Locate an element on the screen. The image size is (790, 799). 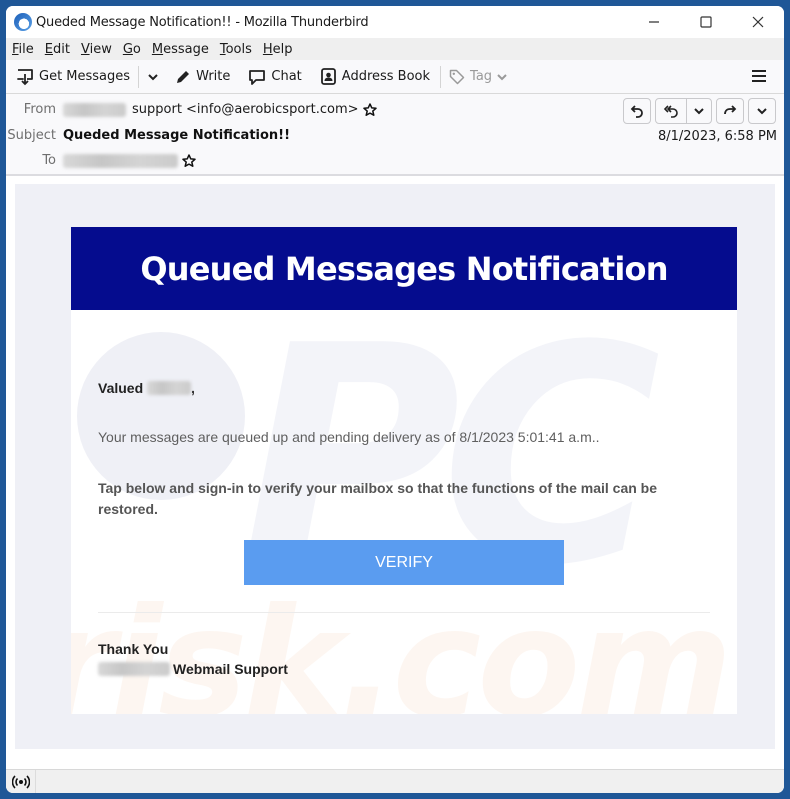
address-book-button: Address Book is located at coordinates (375, 76).